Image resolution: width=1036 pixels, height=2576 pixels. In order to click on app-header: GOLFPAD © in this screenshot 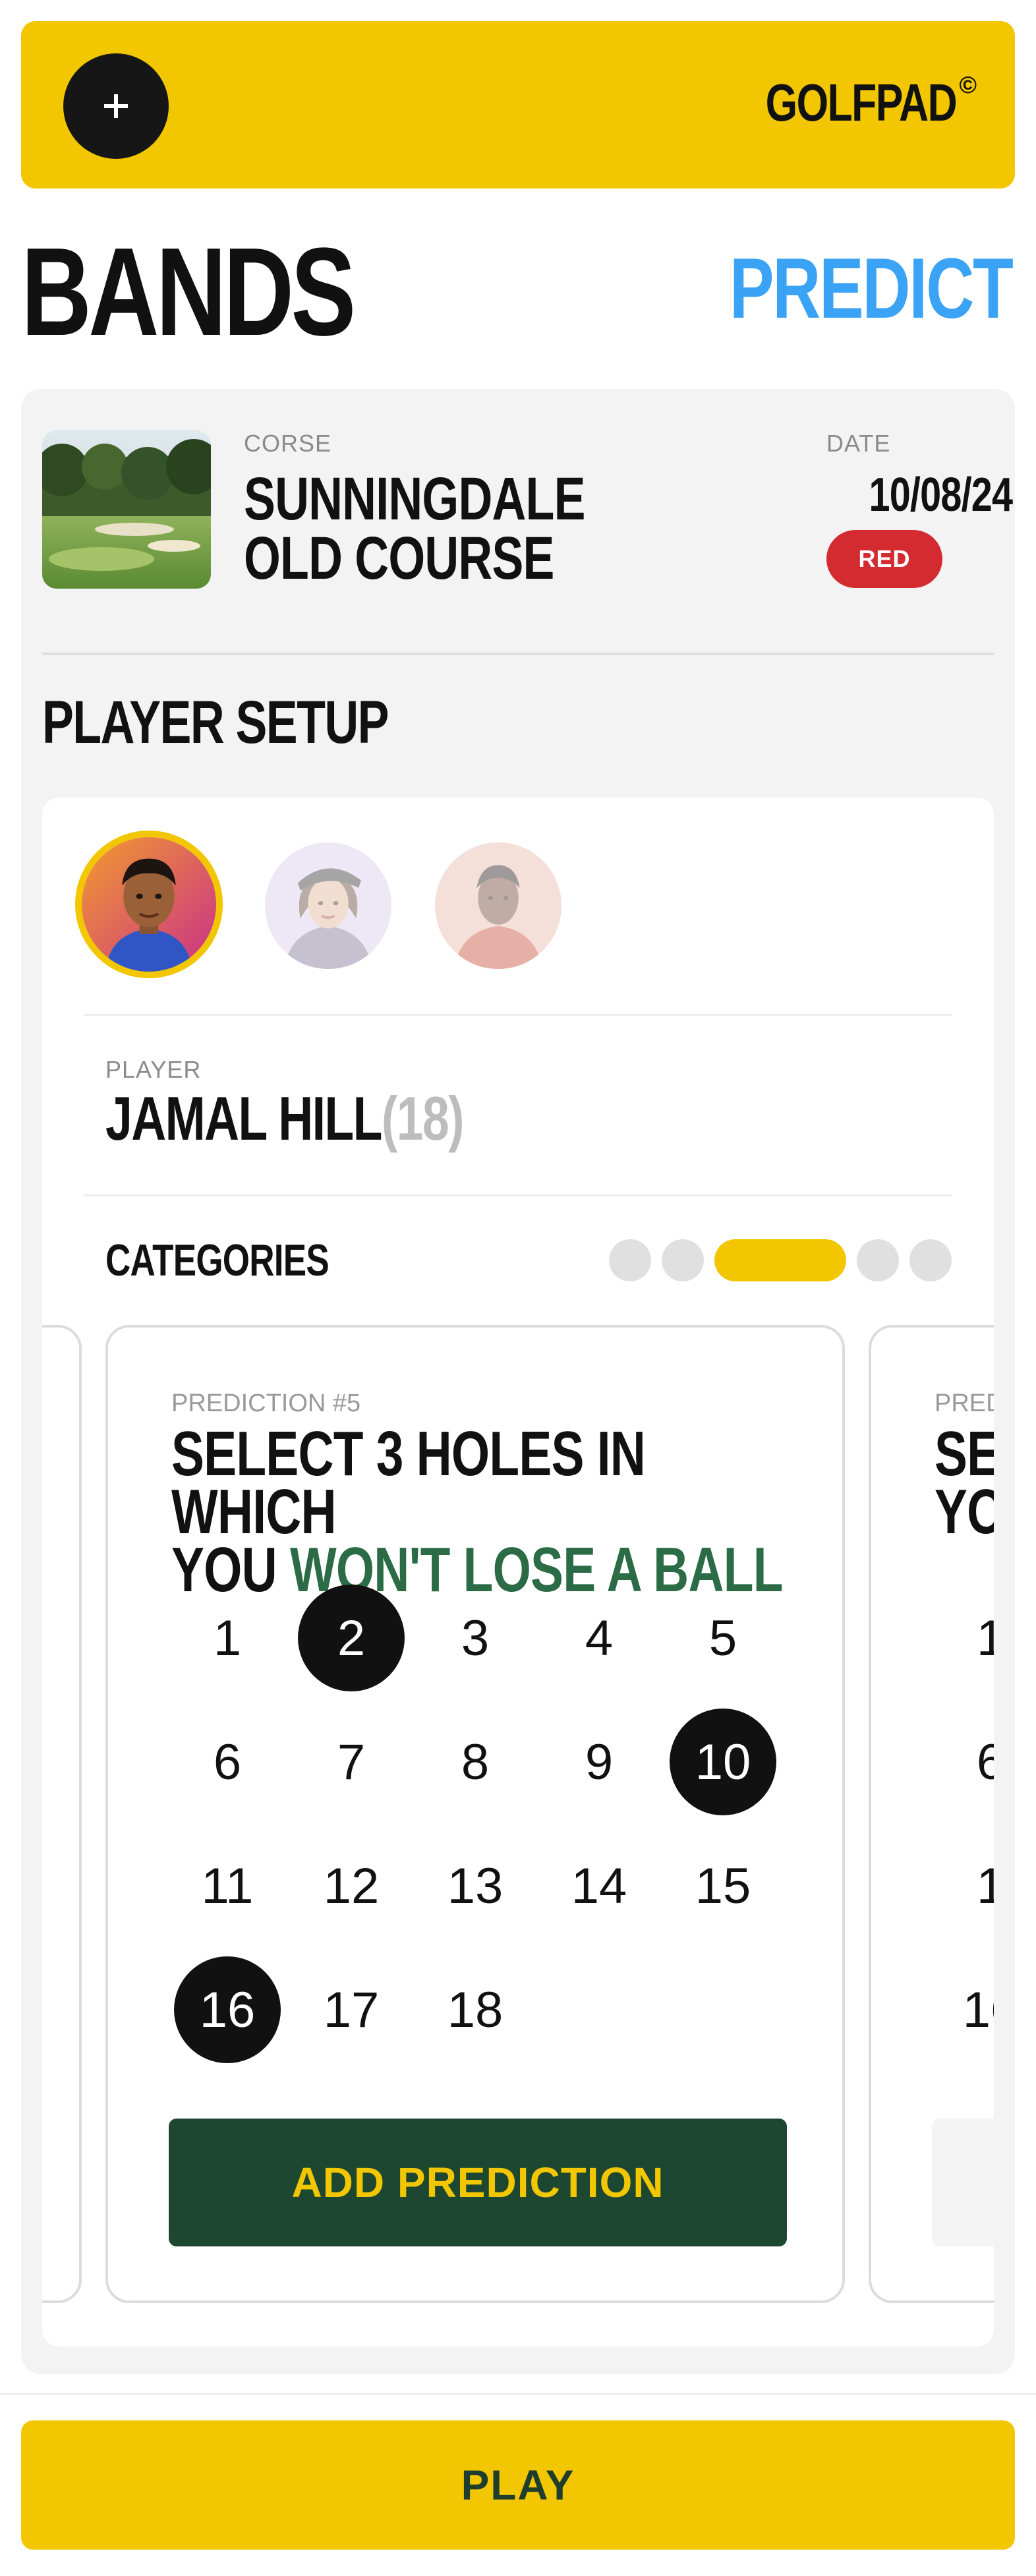, I will do `click(518, 105)`.